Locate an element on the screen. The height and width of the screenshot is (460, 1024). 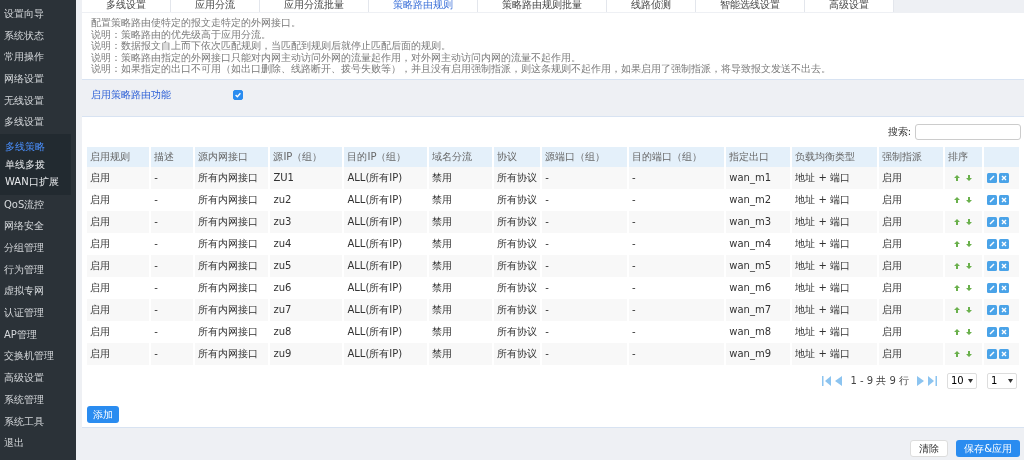
tab: 智能选线设置 is located at coordinates (750, 6).